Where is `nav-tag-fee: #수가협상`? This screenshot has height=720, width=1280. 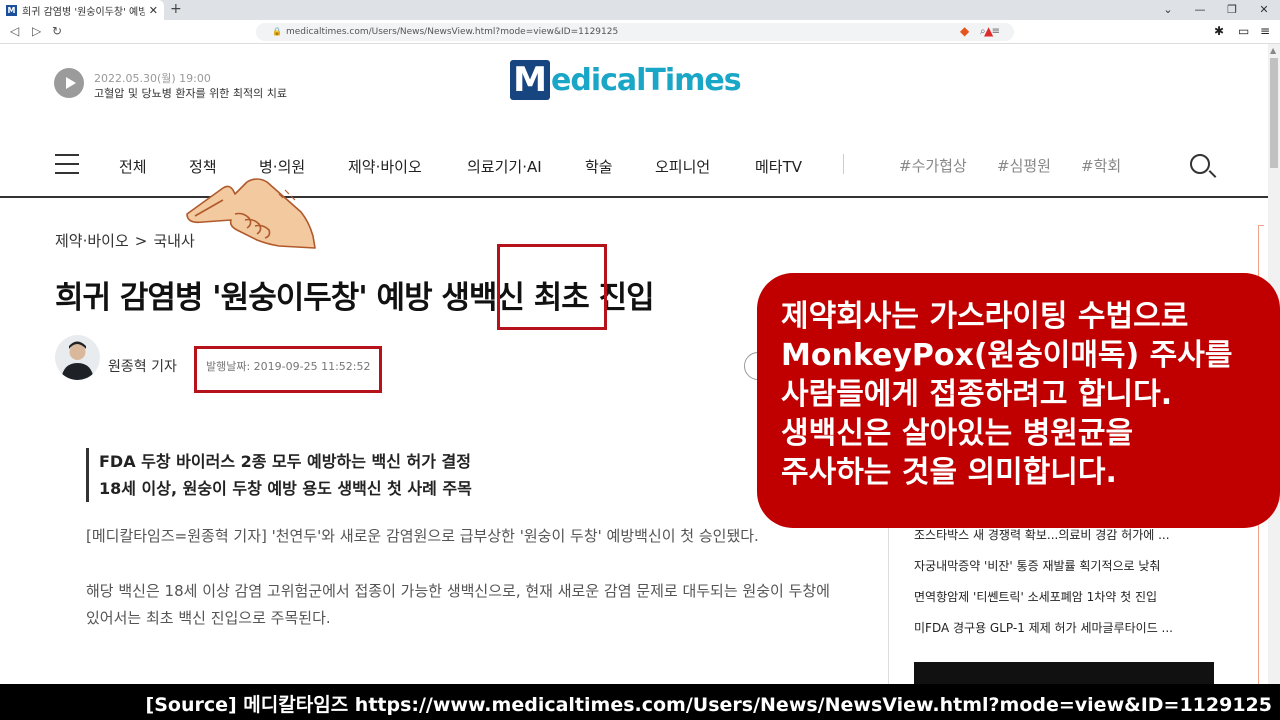
nav-tag-fee: #수가협상 is located at coordinates (933, 165).